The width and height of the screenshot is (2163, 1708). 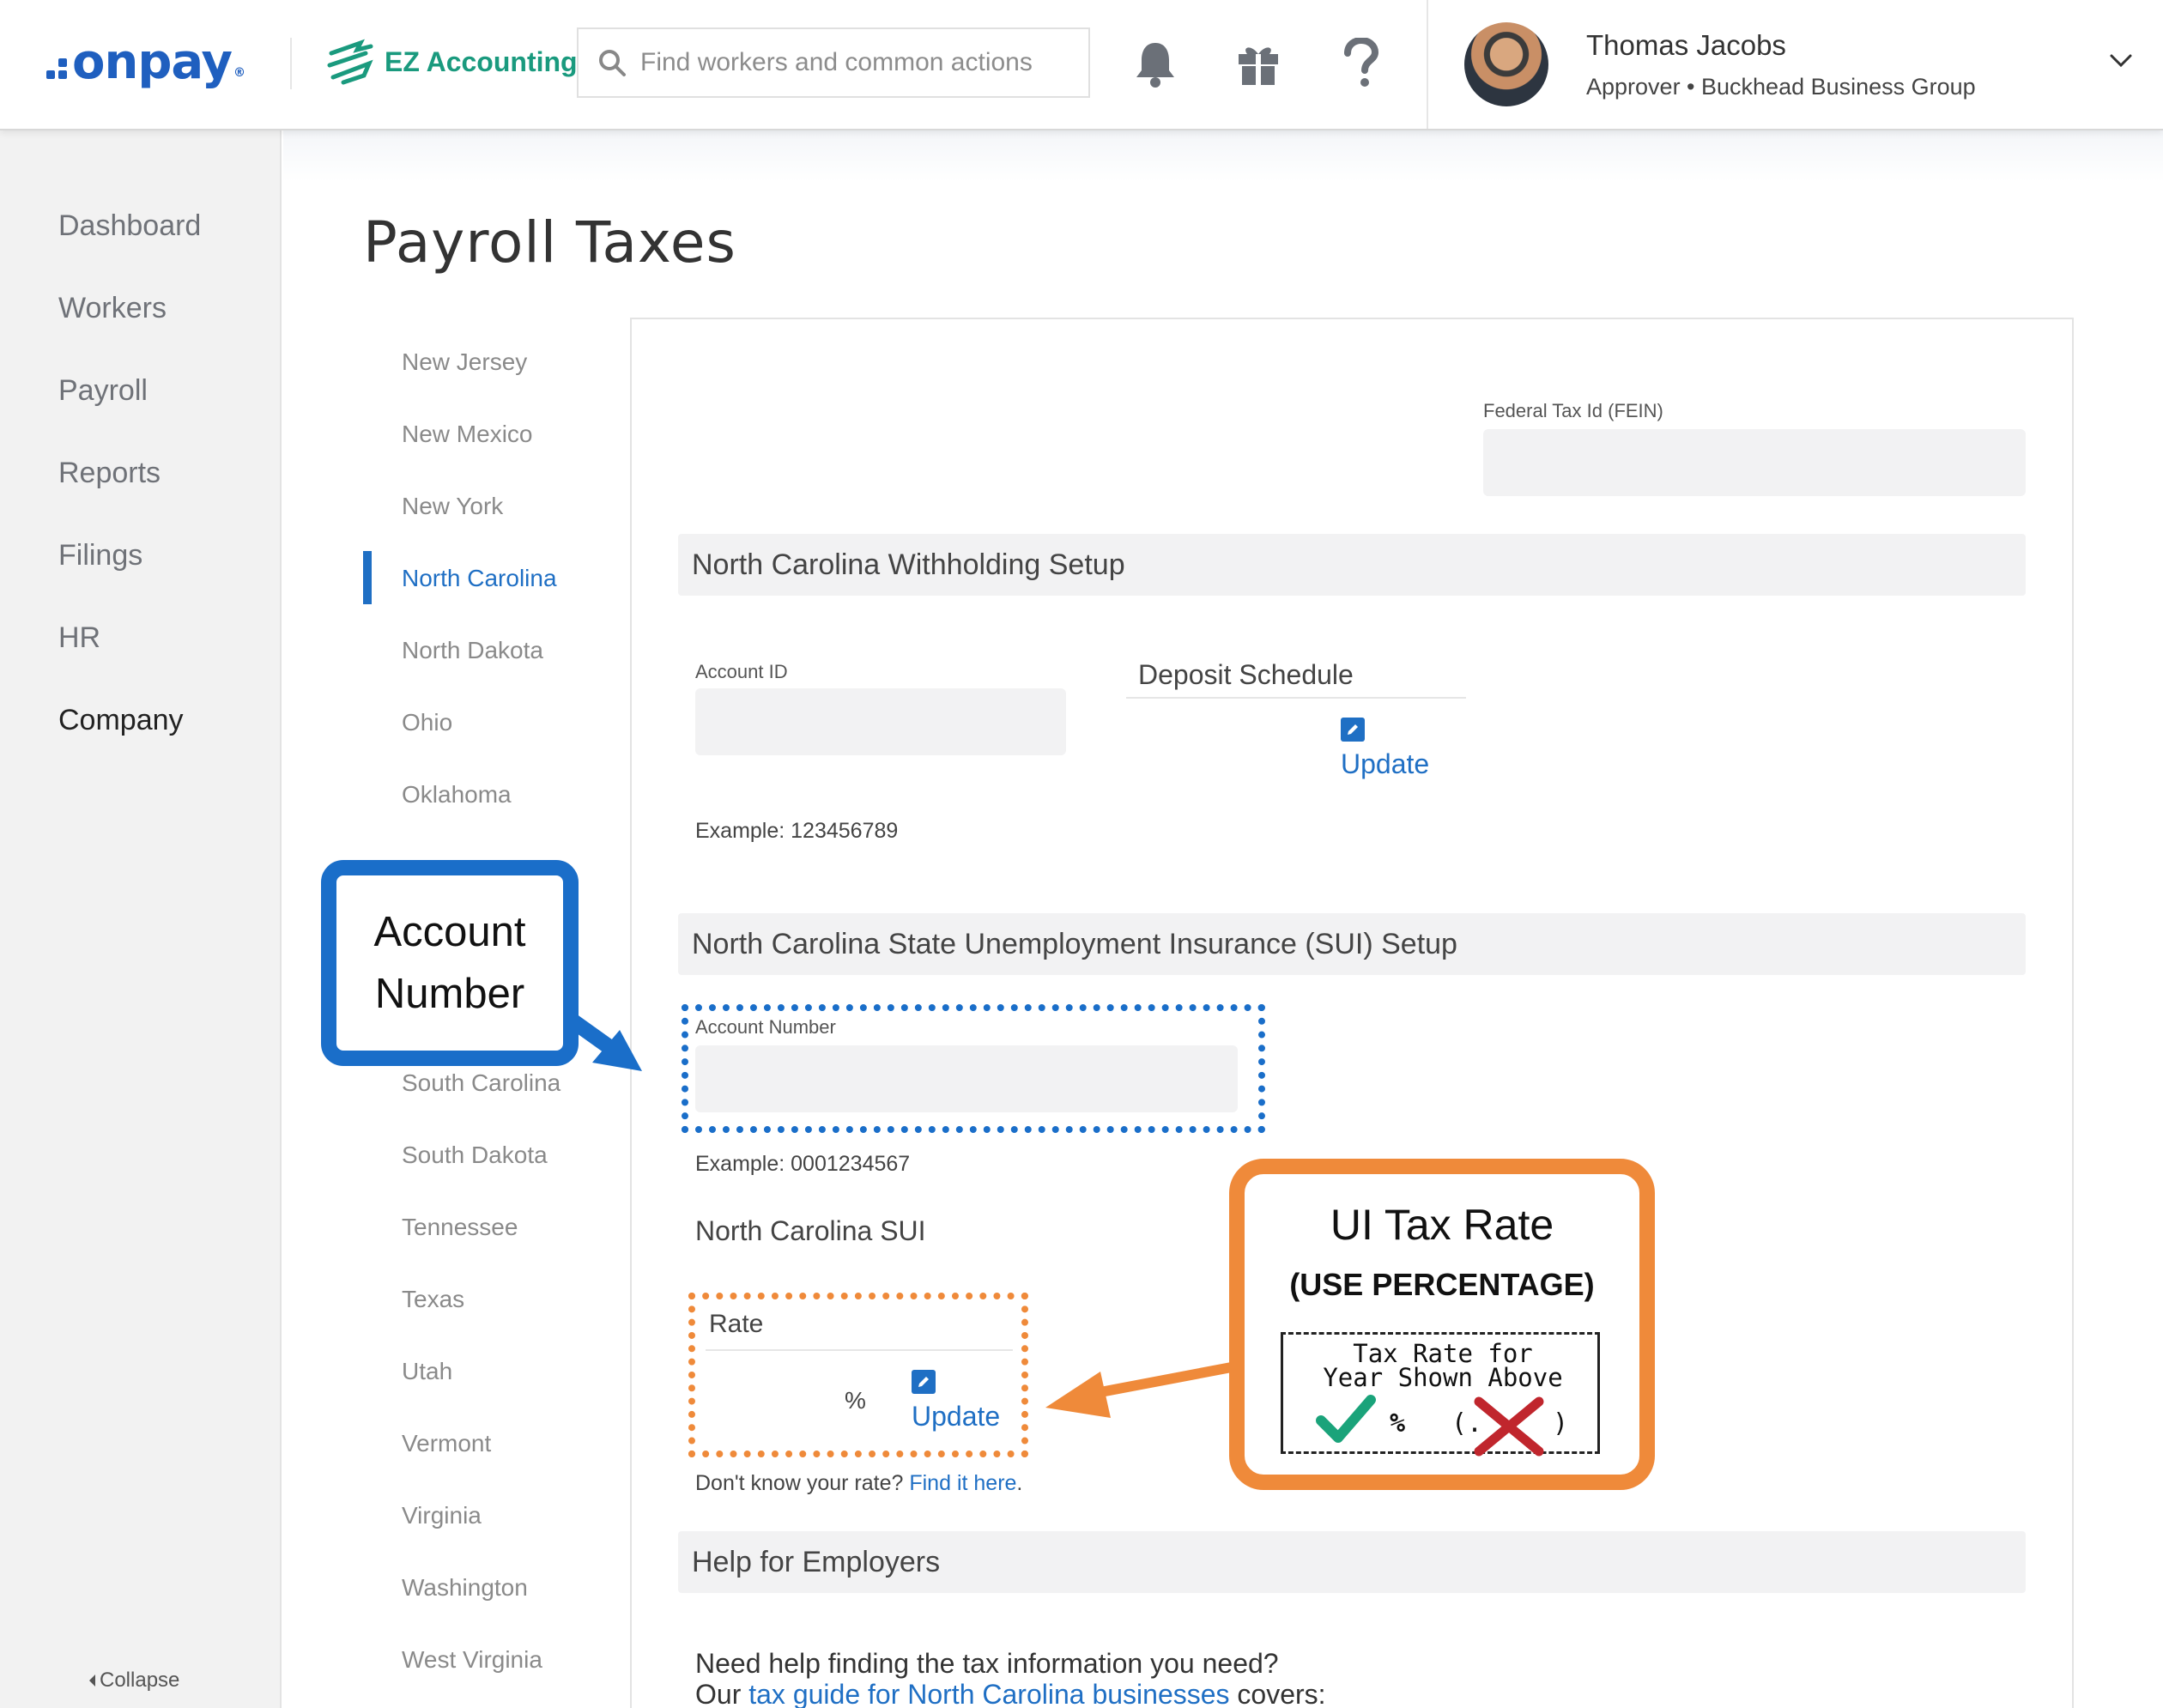 I want to click on rate-example-line1: Tax Rate for, so click(x=1443, y=1353).